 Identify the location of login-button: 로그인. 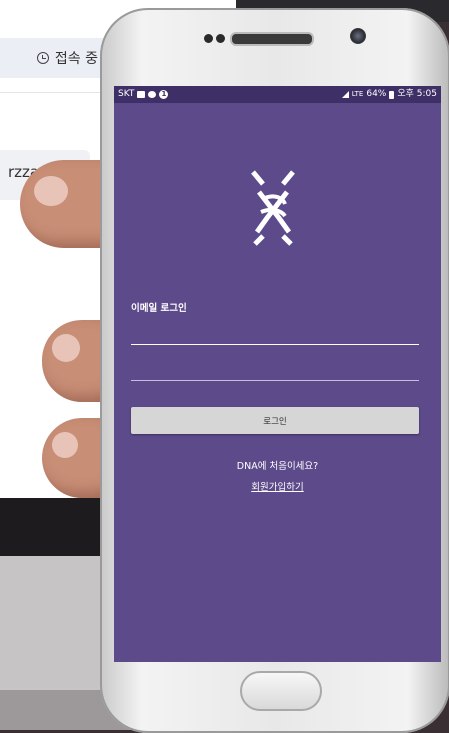
(275, 420).